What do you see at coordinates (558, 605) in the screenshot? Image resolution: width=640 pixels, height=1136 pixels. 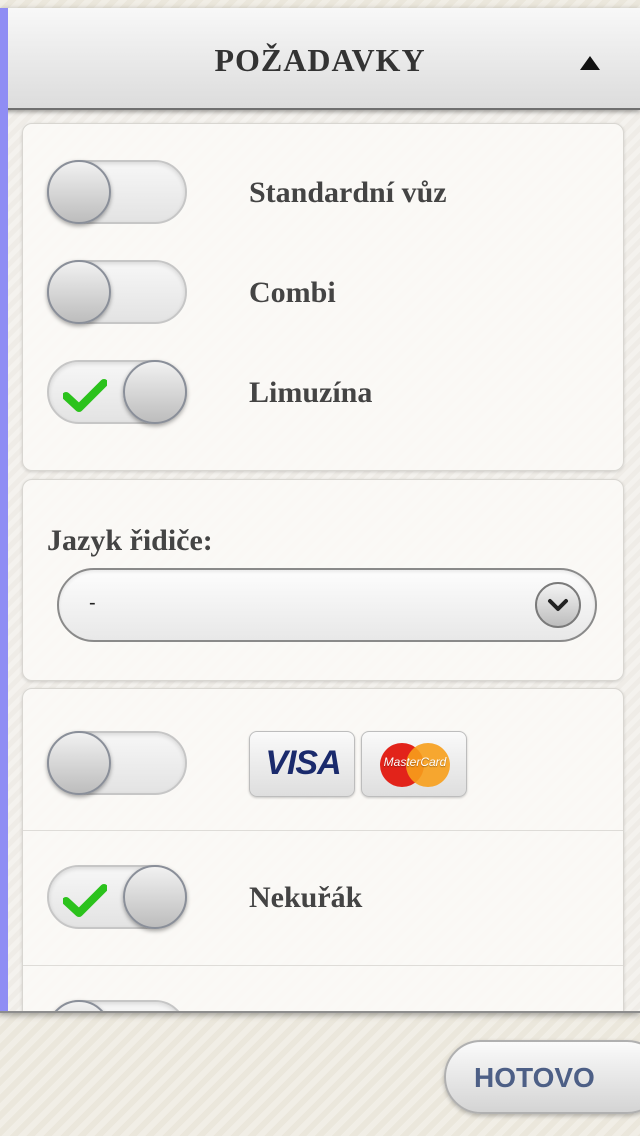 I see `chevron-down-icon` at bounding box center [558, 605].